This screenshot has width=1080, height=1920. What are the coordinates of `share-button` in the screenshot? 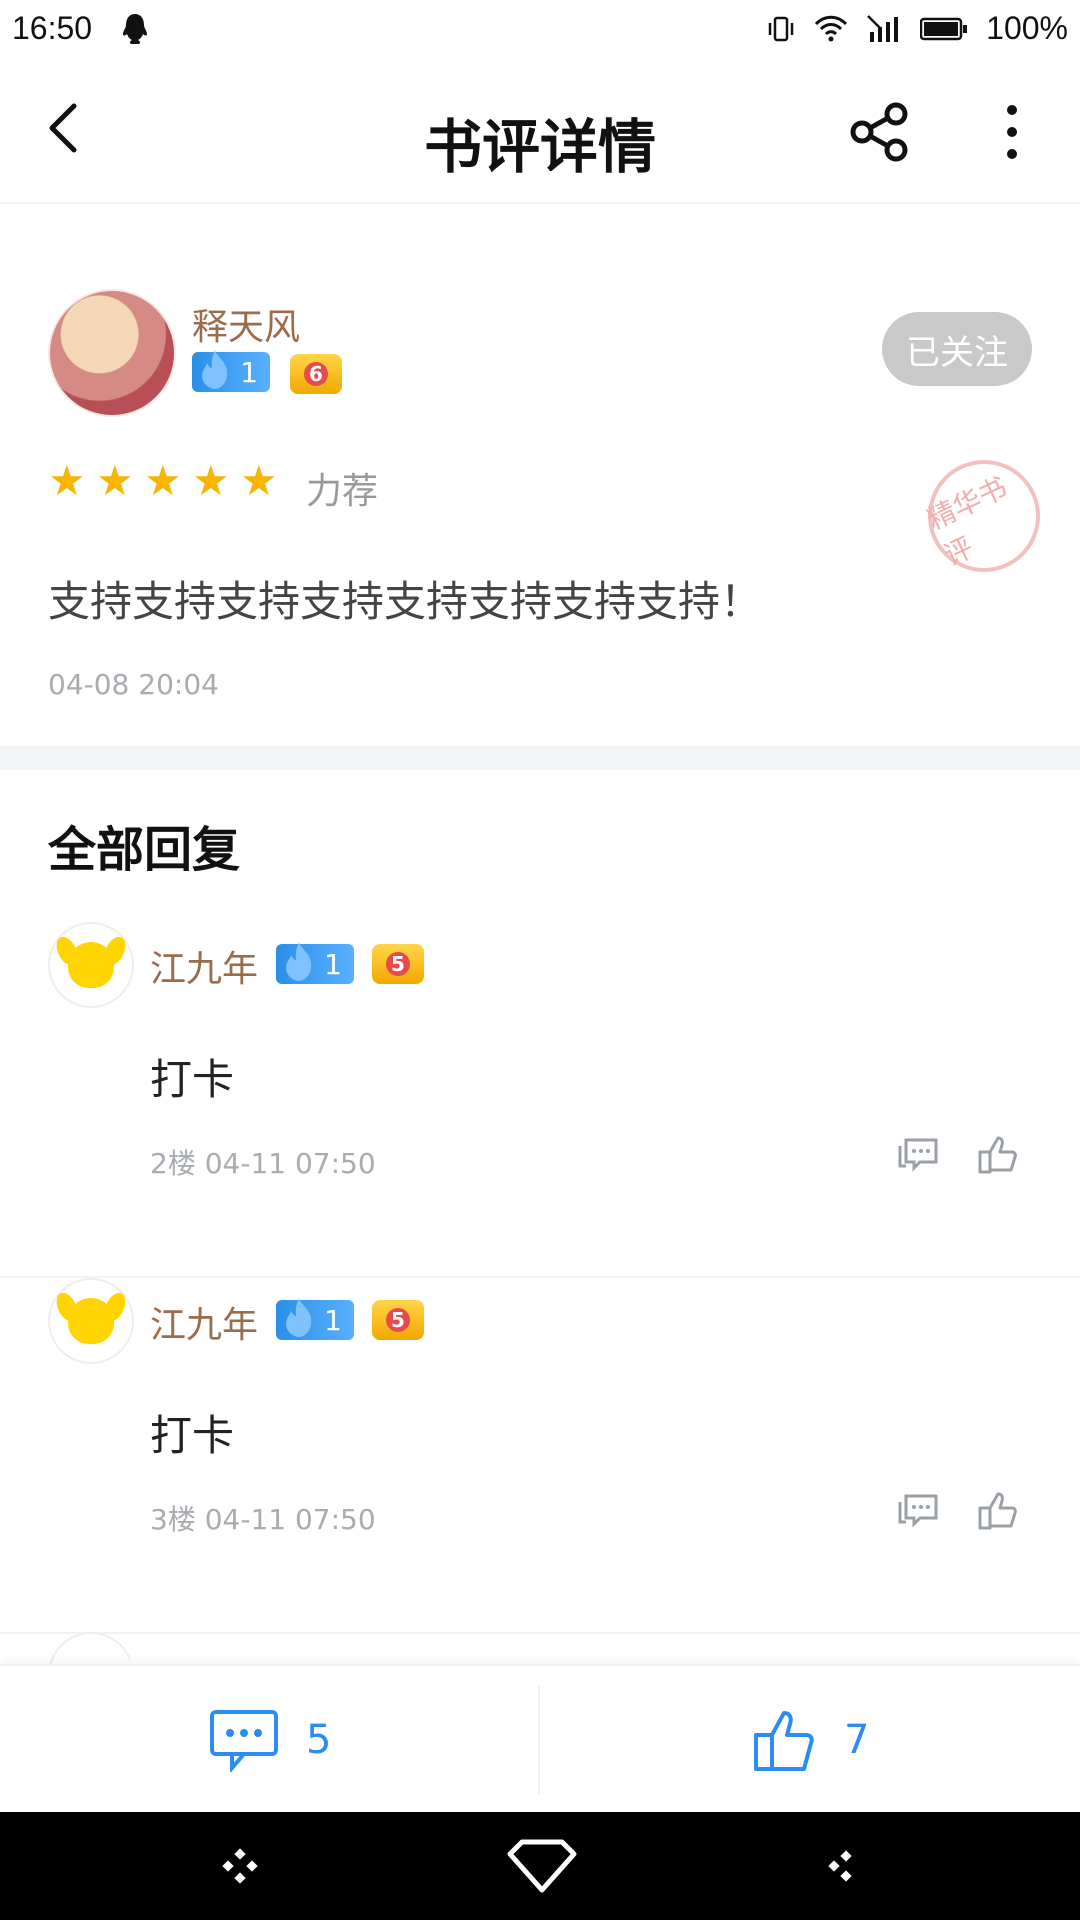 It's located at (880, 132).